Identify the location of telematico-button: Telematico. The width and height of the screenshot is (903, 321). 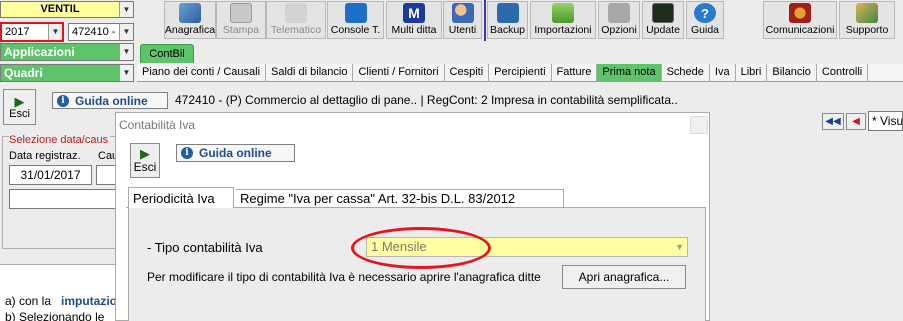
(296, 20).